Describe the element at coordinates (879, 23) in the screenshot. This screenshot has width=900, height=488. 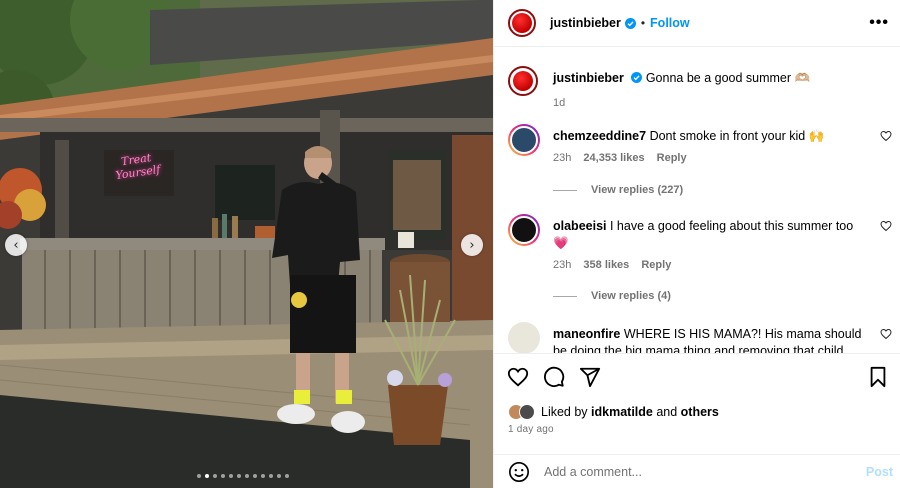
I see `more-icon: •••` at that location.